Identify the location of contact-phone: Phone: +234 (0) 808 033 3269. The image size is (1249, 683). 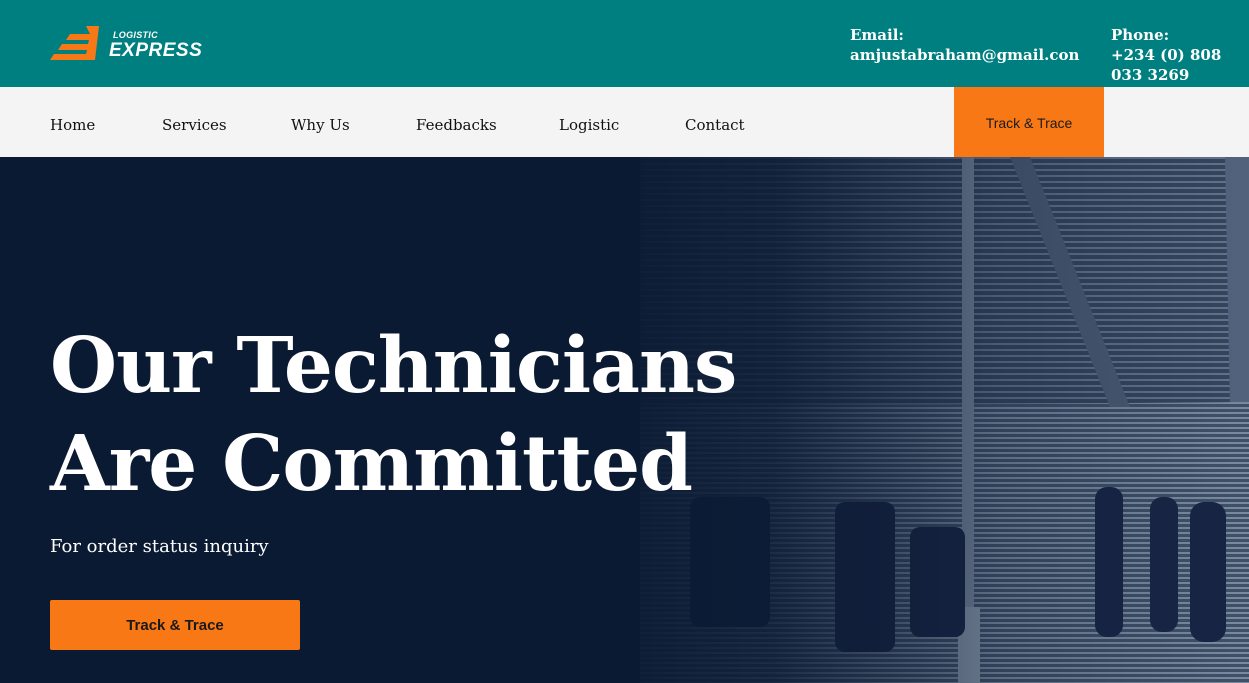
(1178, 55).